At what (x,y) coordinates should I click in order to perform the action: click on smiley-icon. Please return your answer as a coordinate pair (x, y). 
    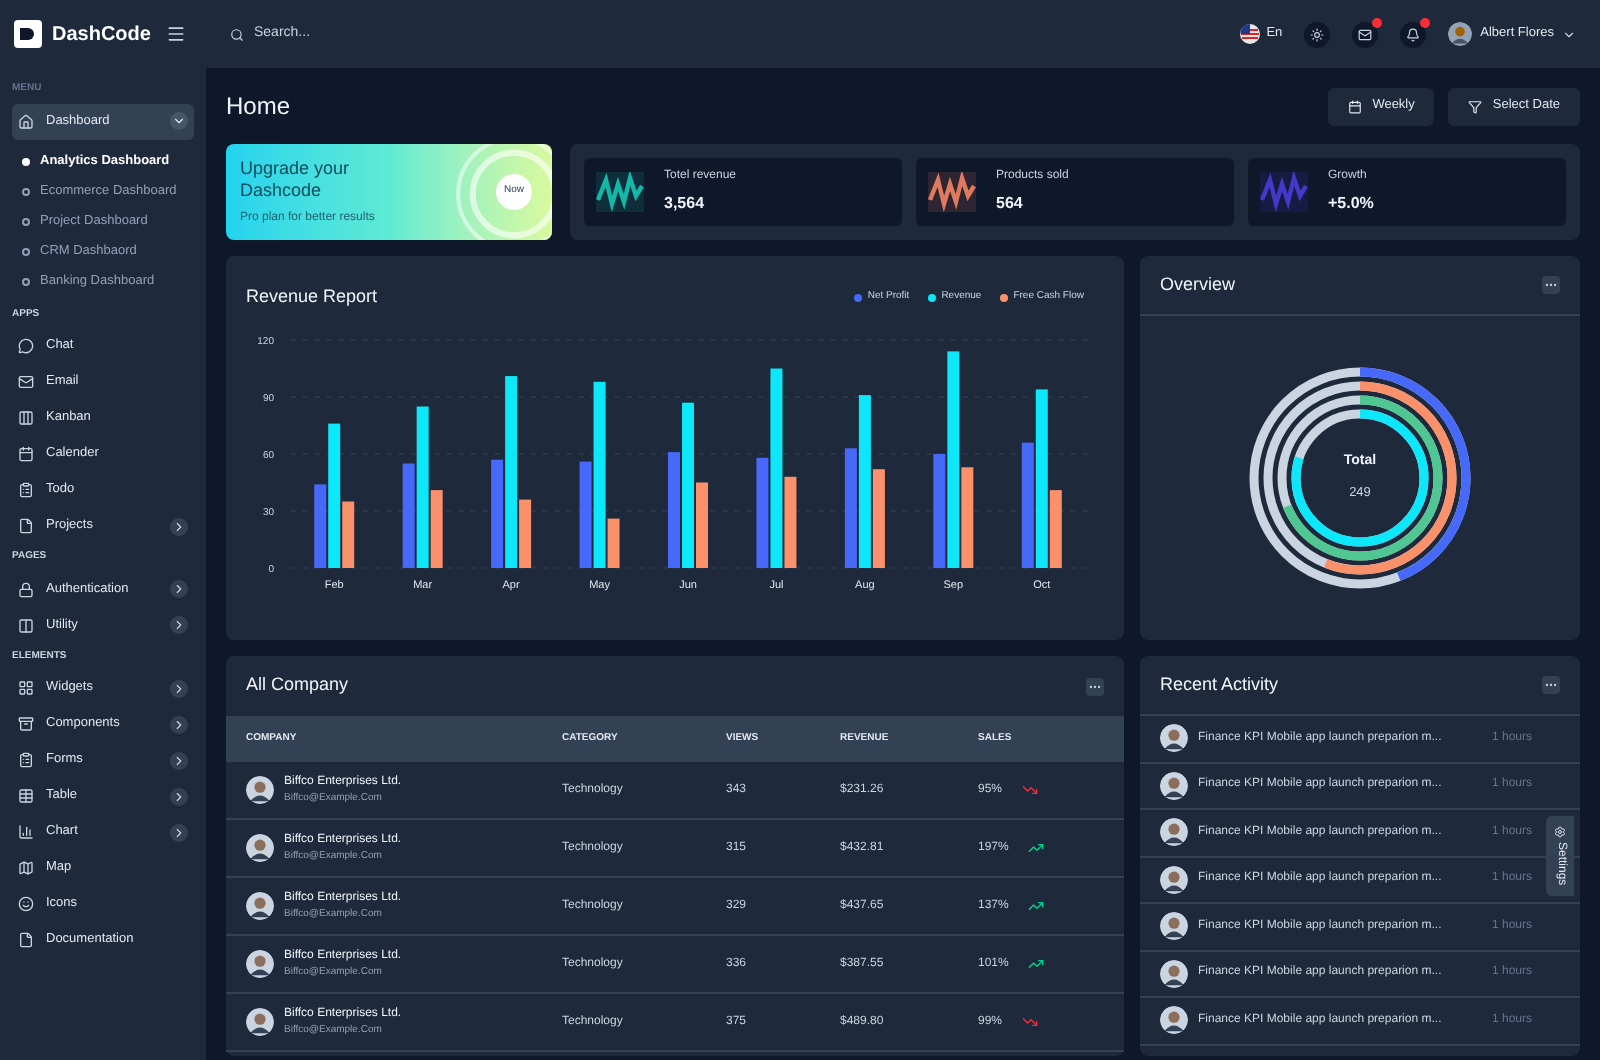
    Looking at the image, I should click on (26, 904).